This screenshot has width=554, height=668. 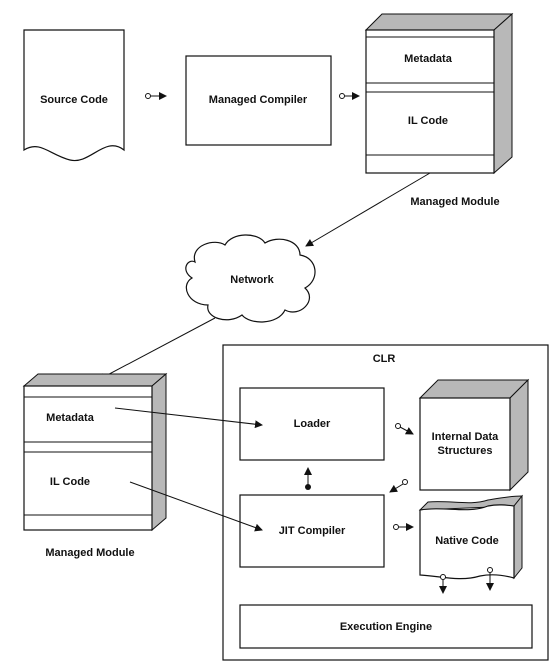 What do you see at coordinates (368, 209) in the screenshot?
I see `to-network-arrow` at bounding box center [368, 209].